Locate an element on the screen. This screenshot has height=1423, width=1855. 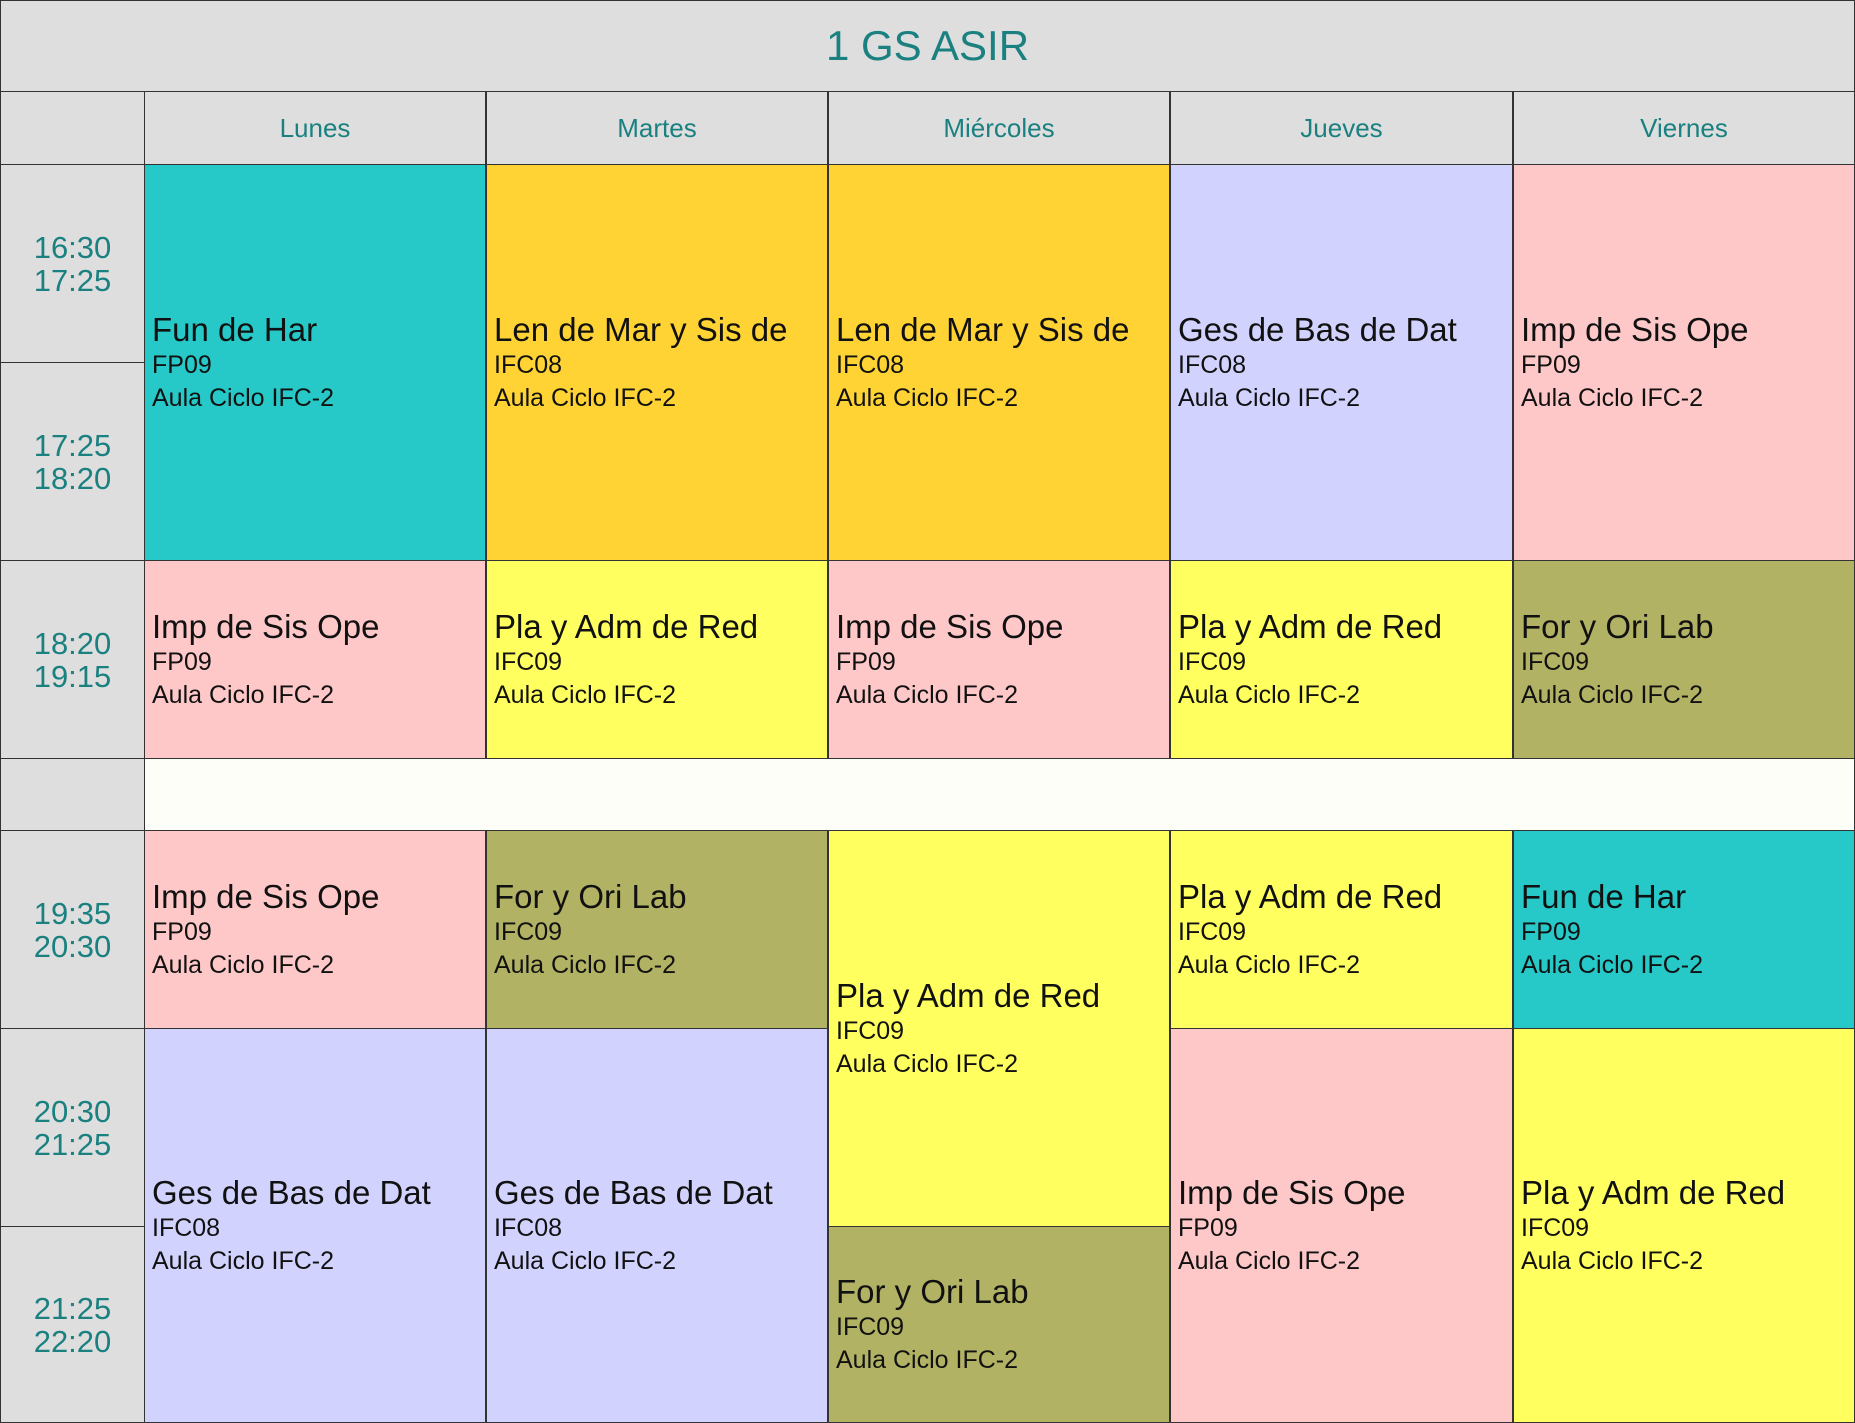
day-header: Martes is located at coordinates (657, 128).